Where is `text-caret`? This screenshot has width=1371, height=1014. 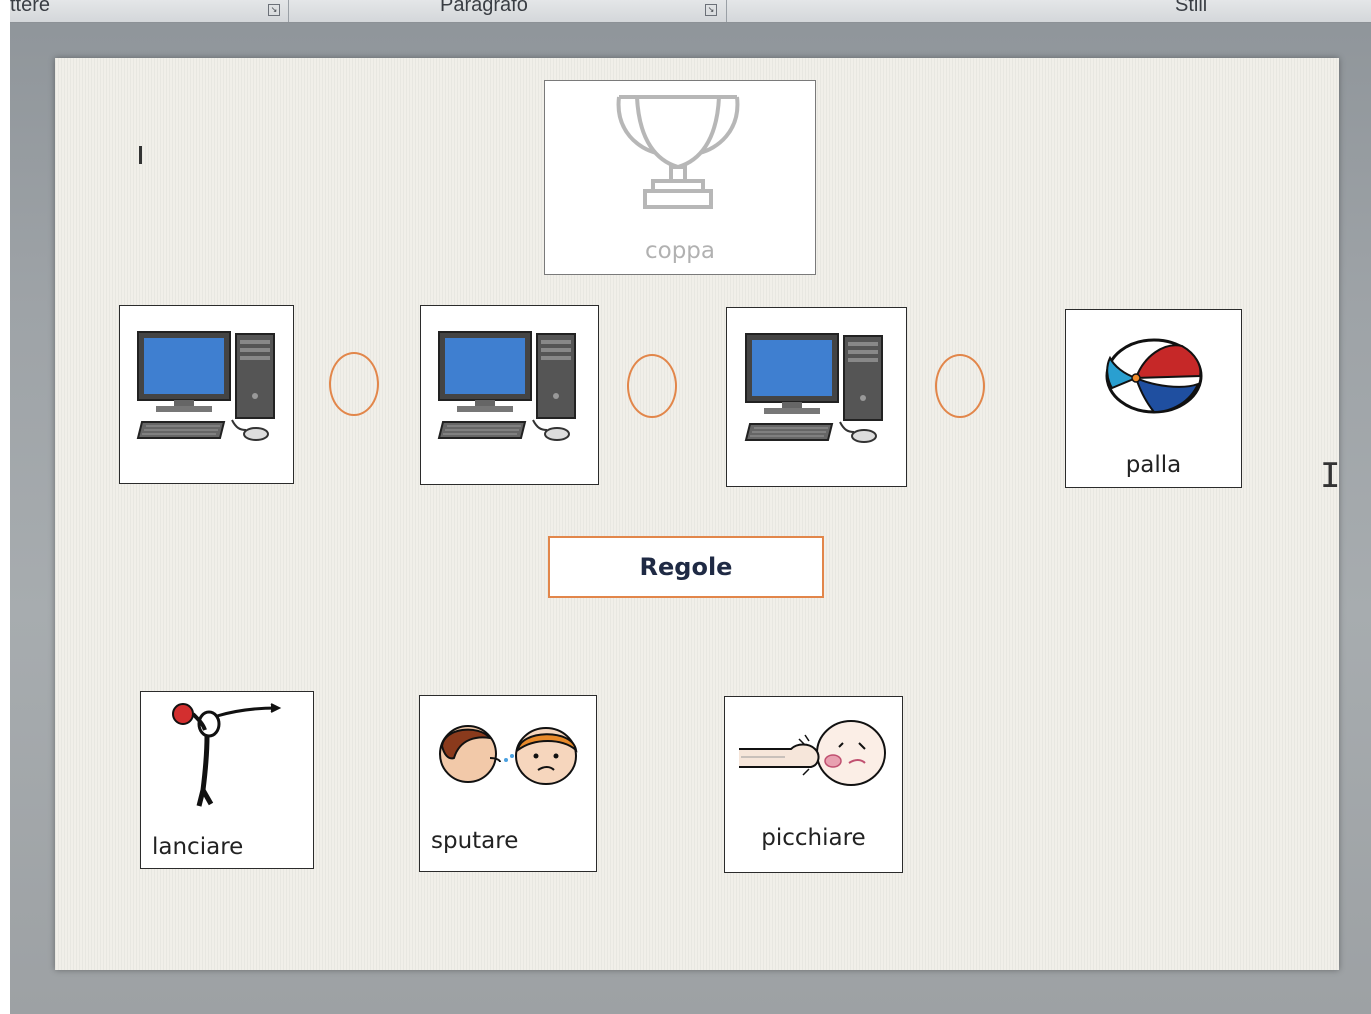 text-caret is located at coordinates (140, 155).